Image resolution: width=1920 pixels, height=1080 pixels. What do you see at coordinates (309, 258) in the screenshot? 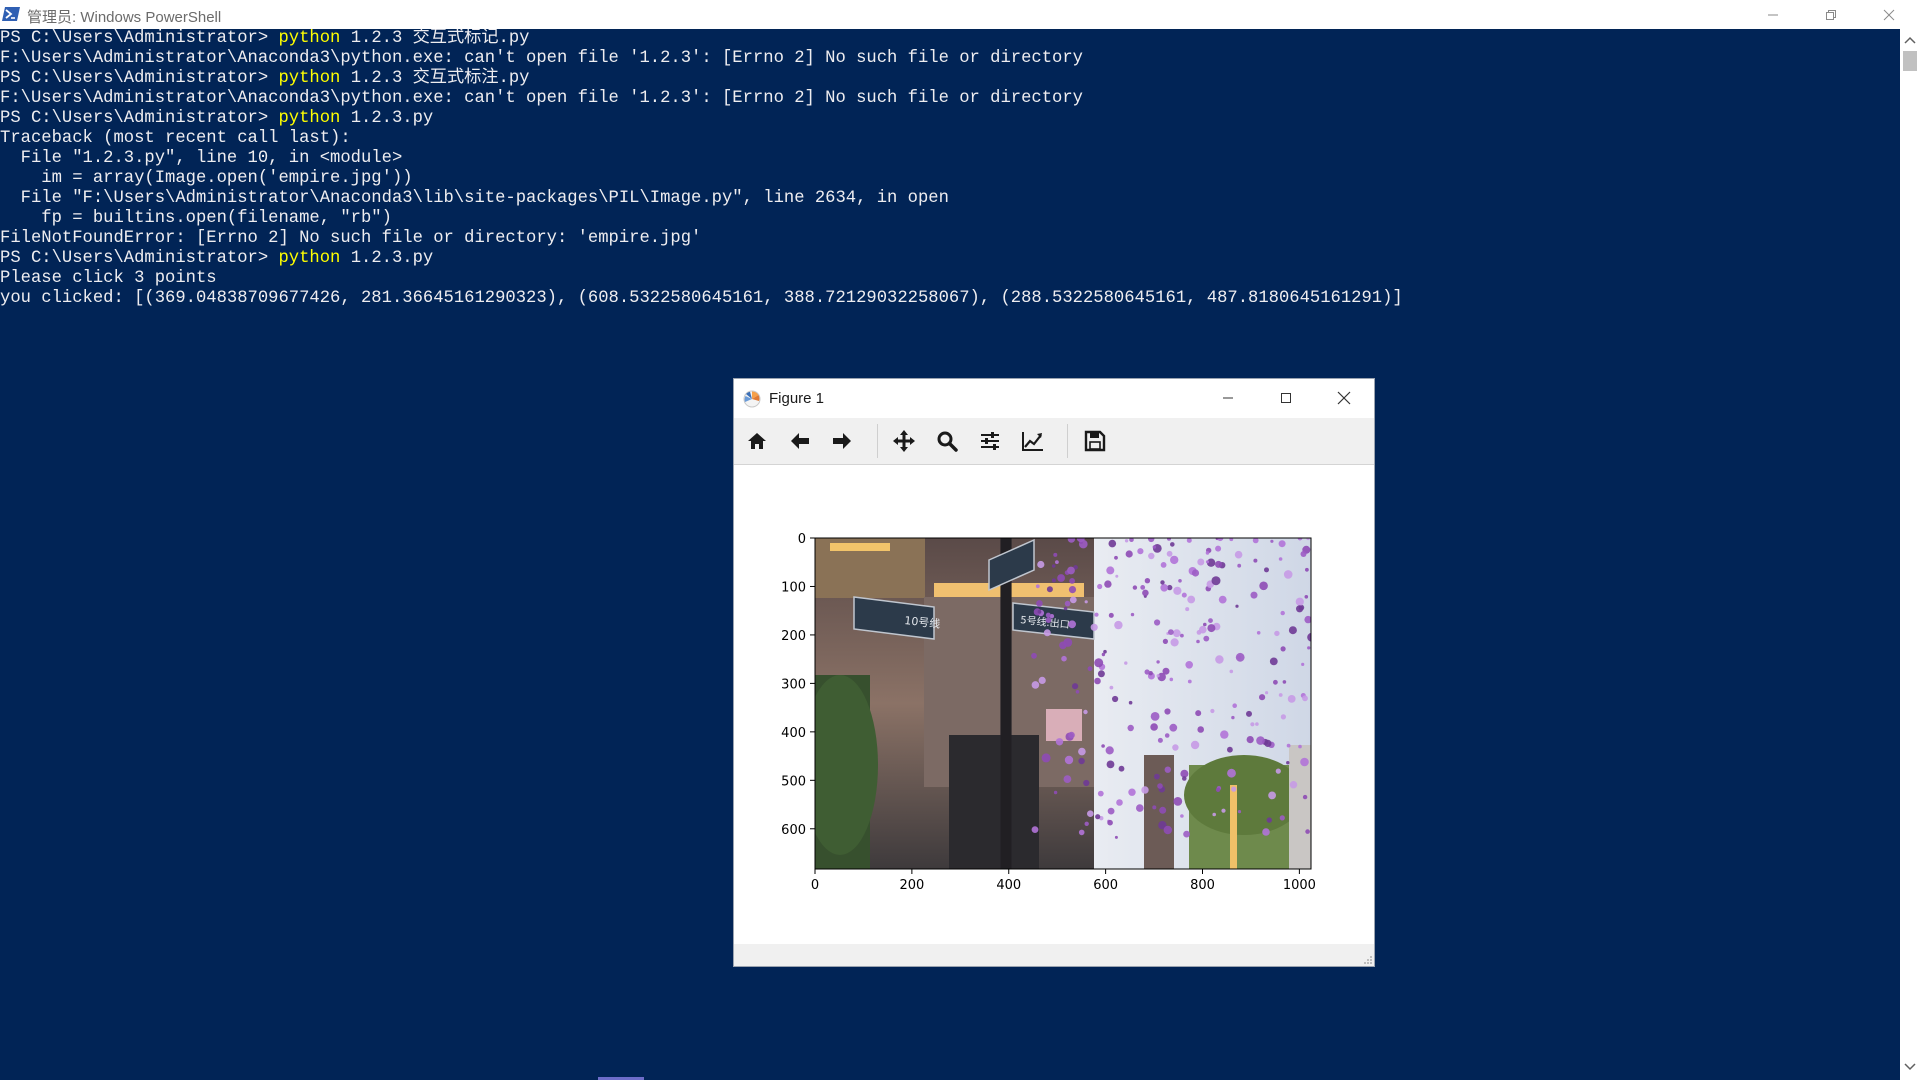
I see `console-command: python` at bounding box center [309, 258].